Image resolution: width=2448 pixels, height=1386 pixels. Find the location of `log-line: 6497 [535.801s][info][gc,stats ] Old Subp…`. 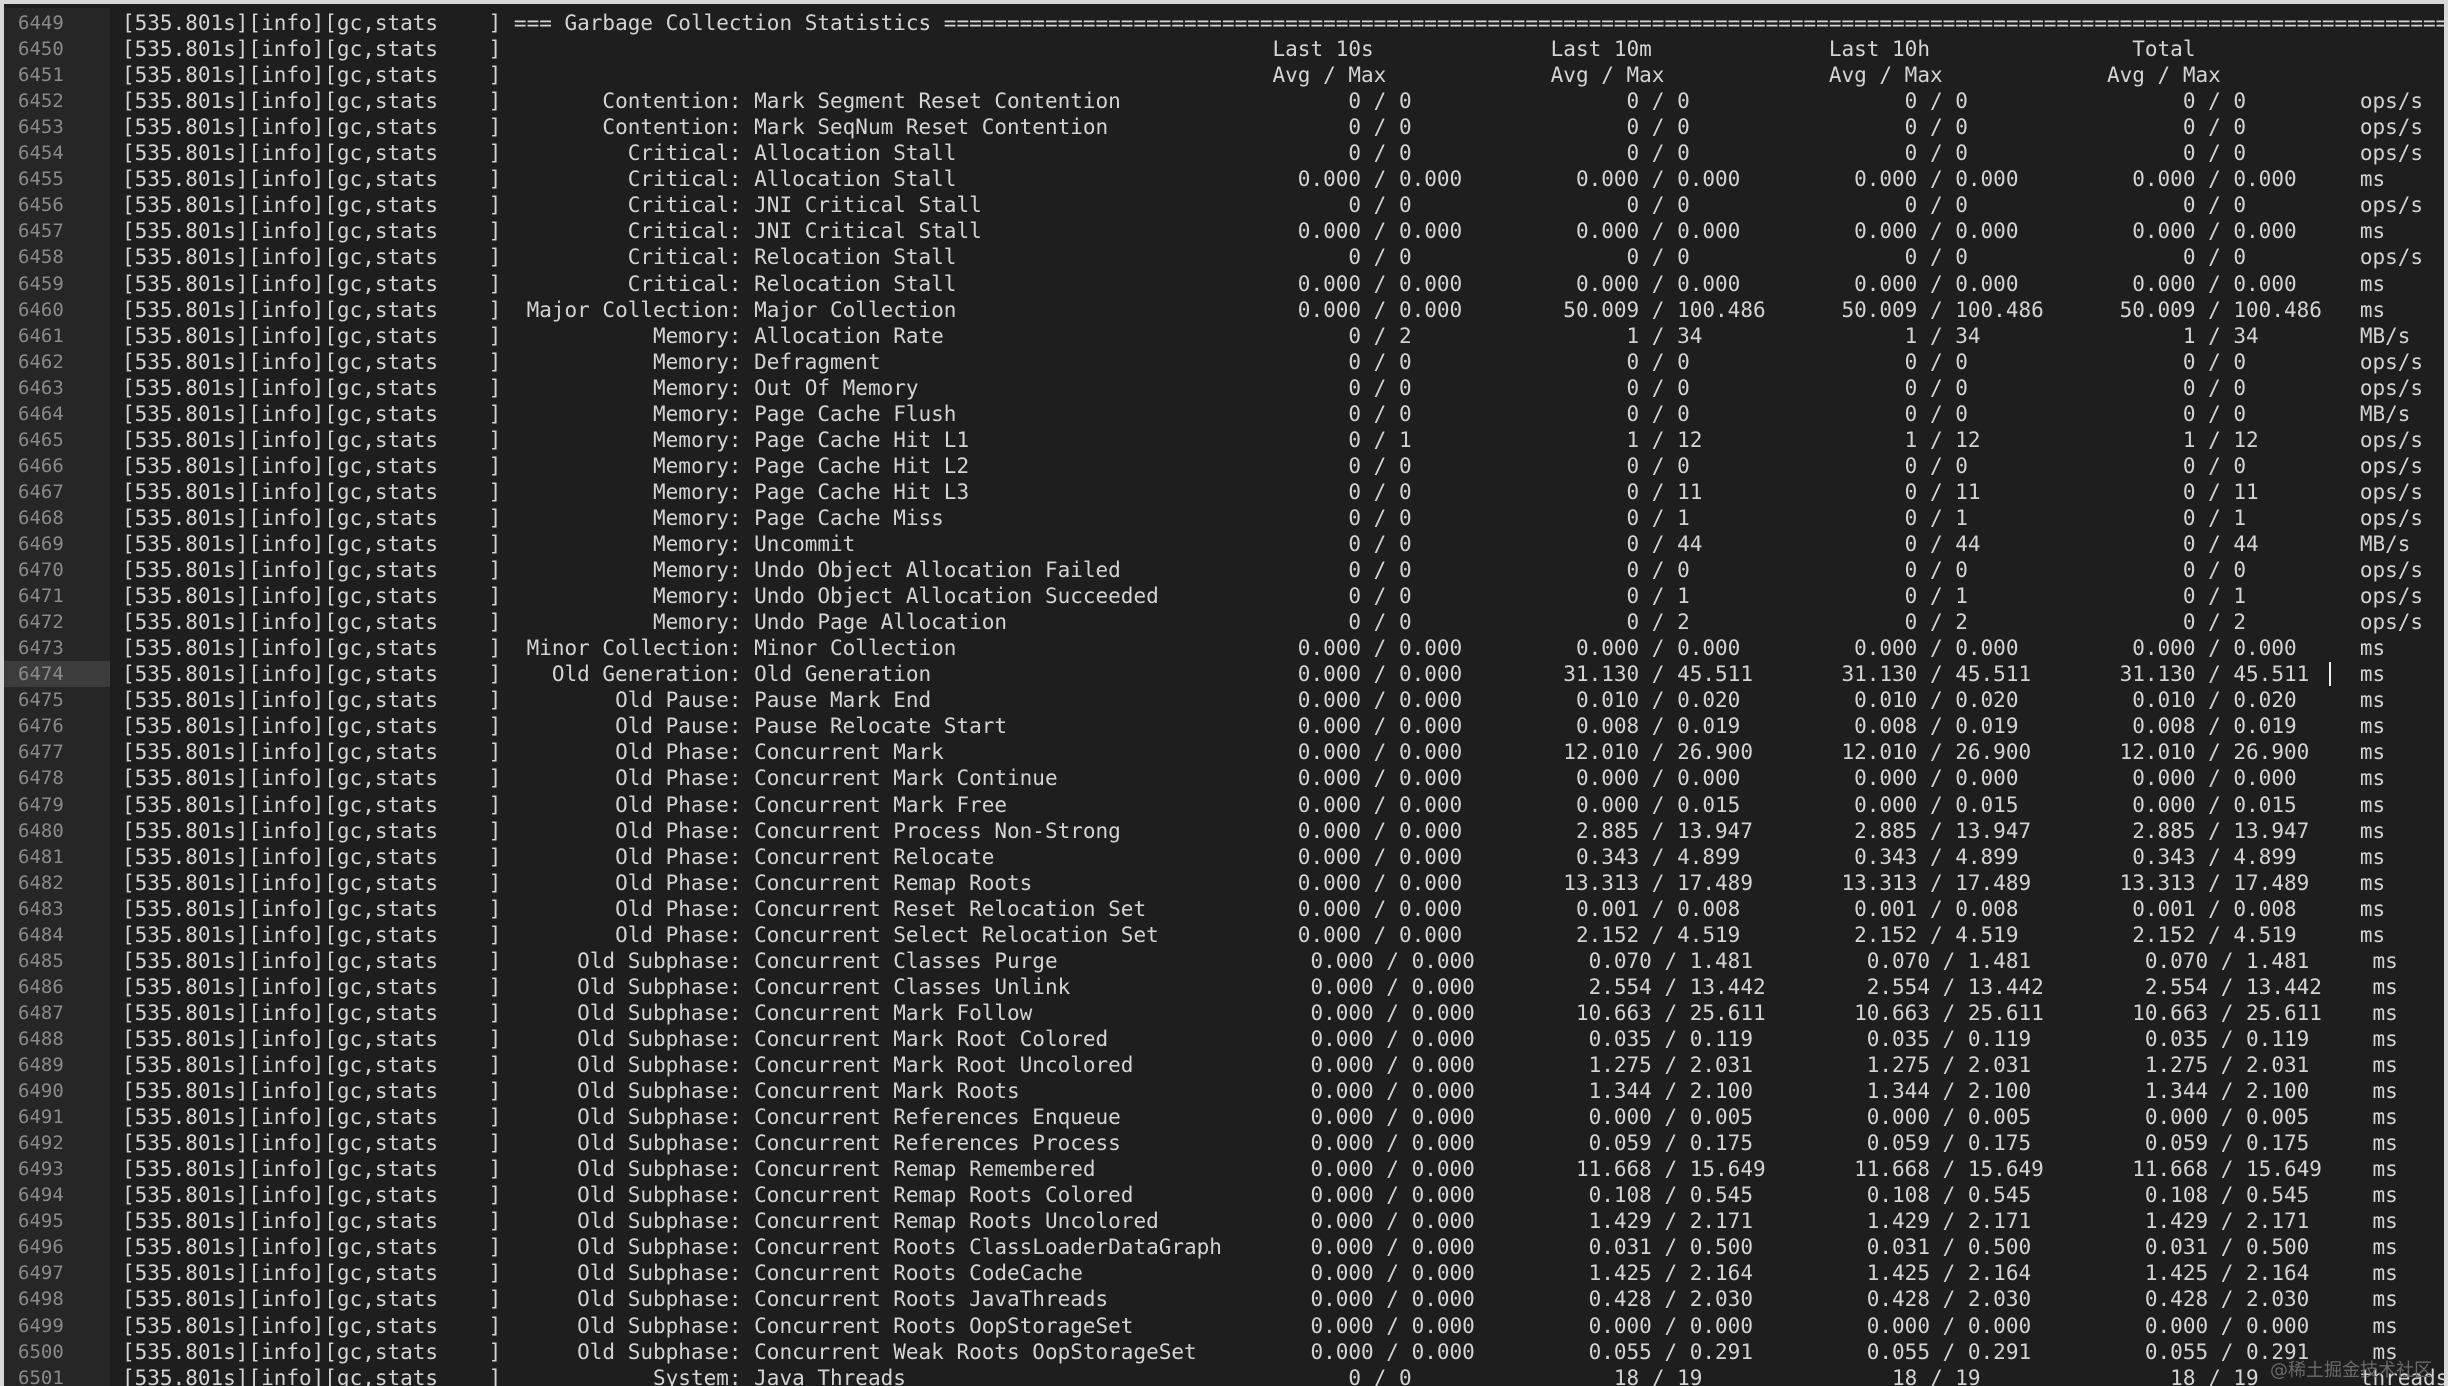

log-line: 6497 [535.801s][info][gc,stats ] Old Subp… is located at coordinates (1224, 1273).